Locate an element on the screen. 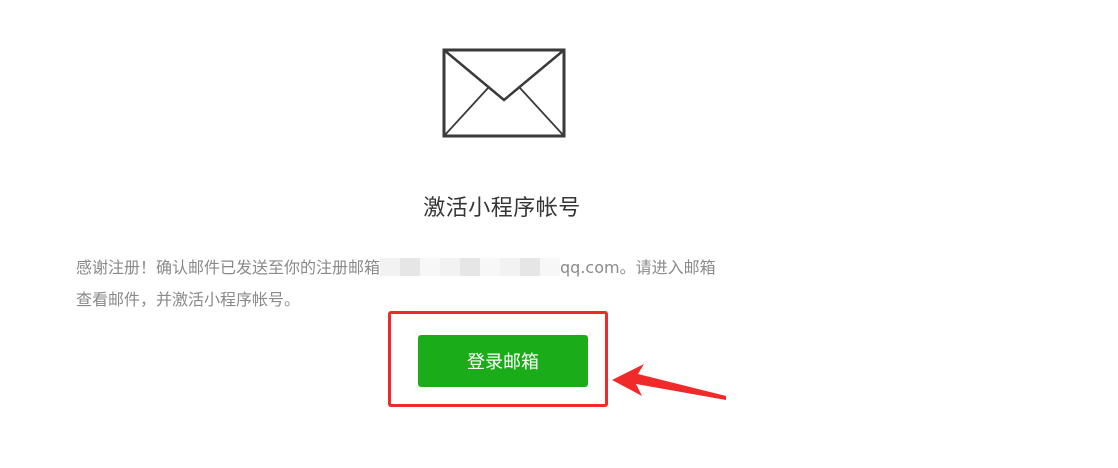 This screenshot has width=1118, height=468. message-line-1: 感谢注册！确认邮件已发送至你的注册邮箱 qq.com。请进入邮箱 is located at coordinates (516, 268).